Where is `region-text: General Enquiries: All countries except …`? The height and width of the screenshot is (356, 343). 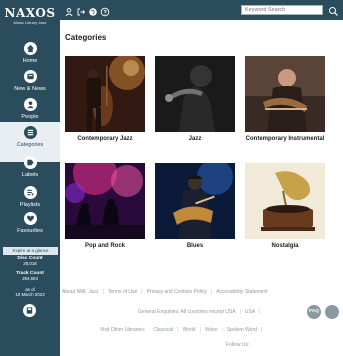 region-text: General Enquiries: All countries except … is located at coordinates (187, 312).